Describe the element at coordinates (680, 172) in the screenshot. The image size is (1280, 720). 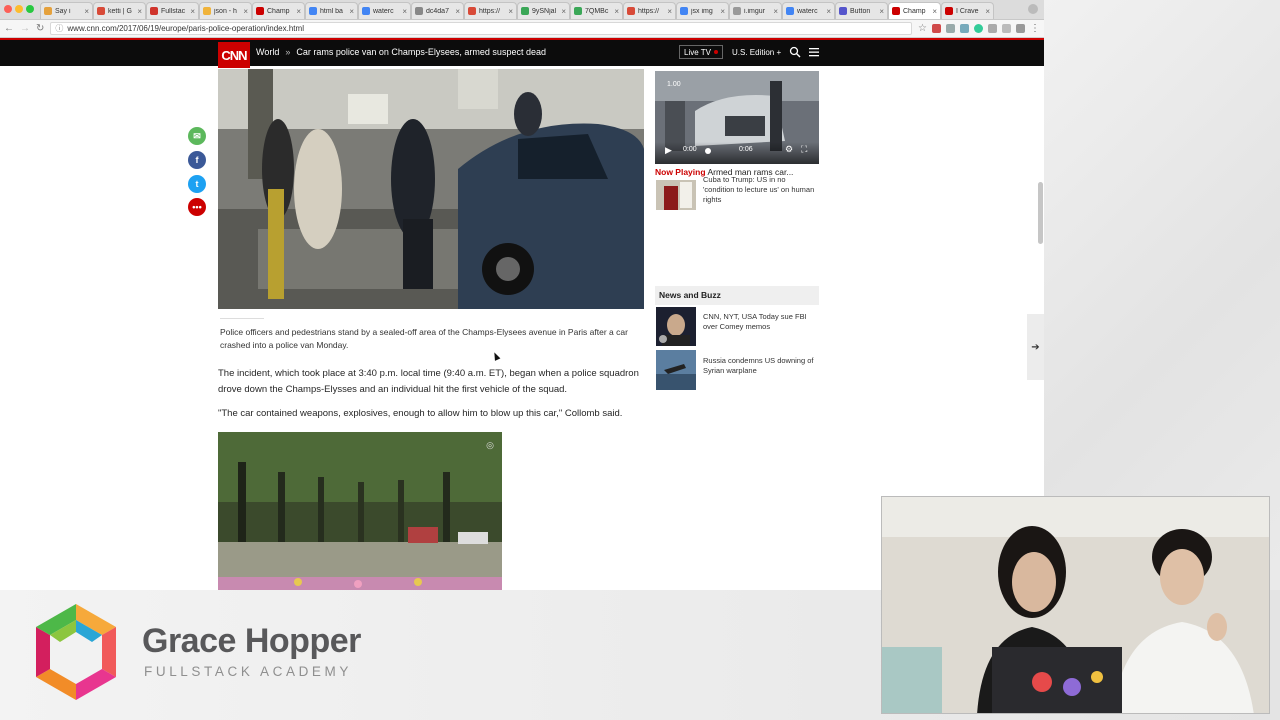
I see `now-playing-tag: Now Playing` at that location.